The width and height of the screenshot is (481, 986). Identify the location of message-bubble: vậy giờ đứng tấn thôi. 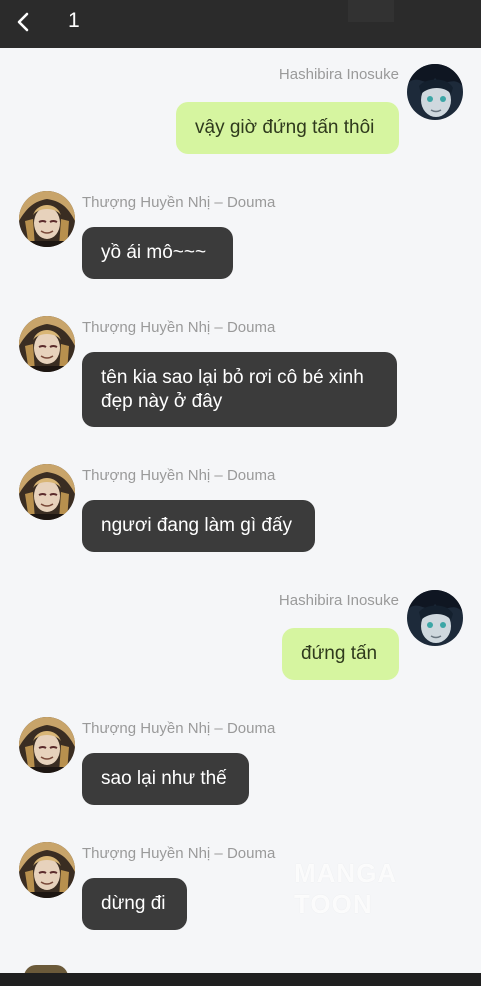
(287, 128).